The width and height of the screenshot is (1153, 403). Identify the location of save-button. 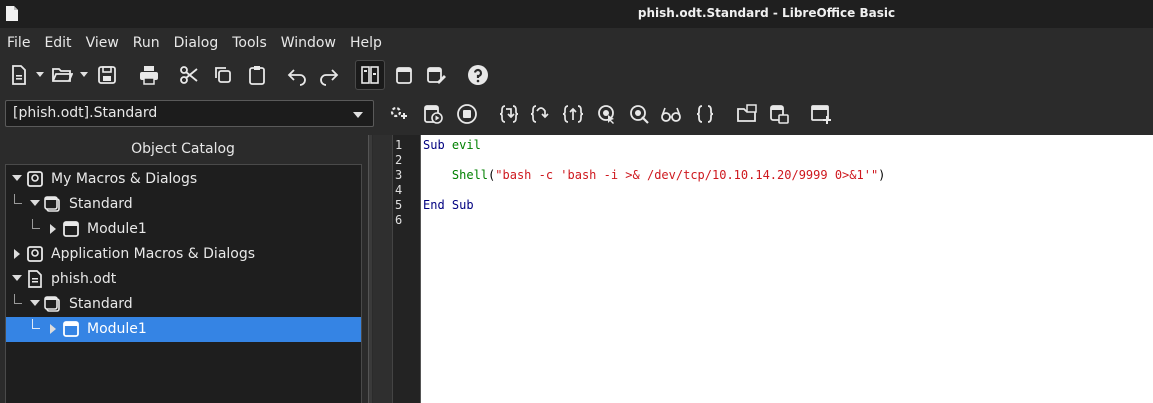
(107, 75).